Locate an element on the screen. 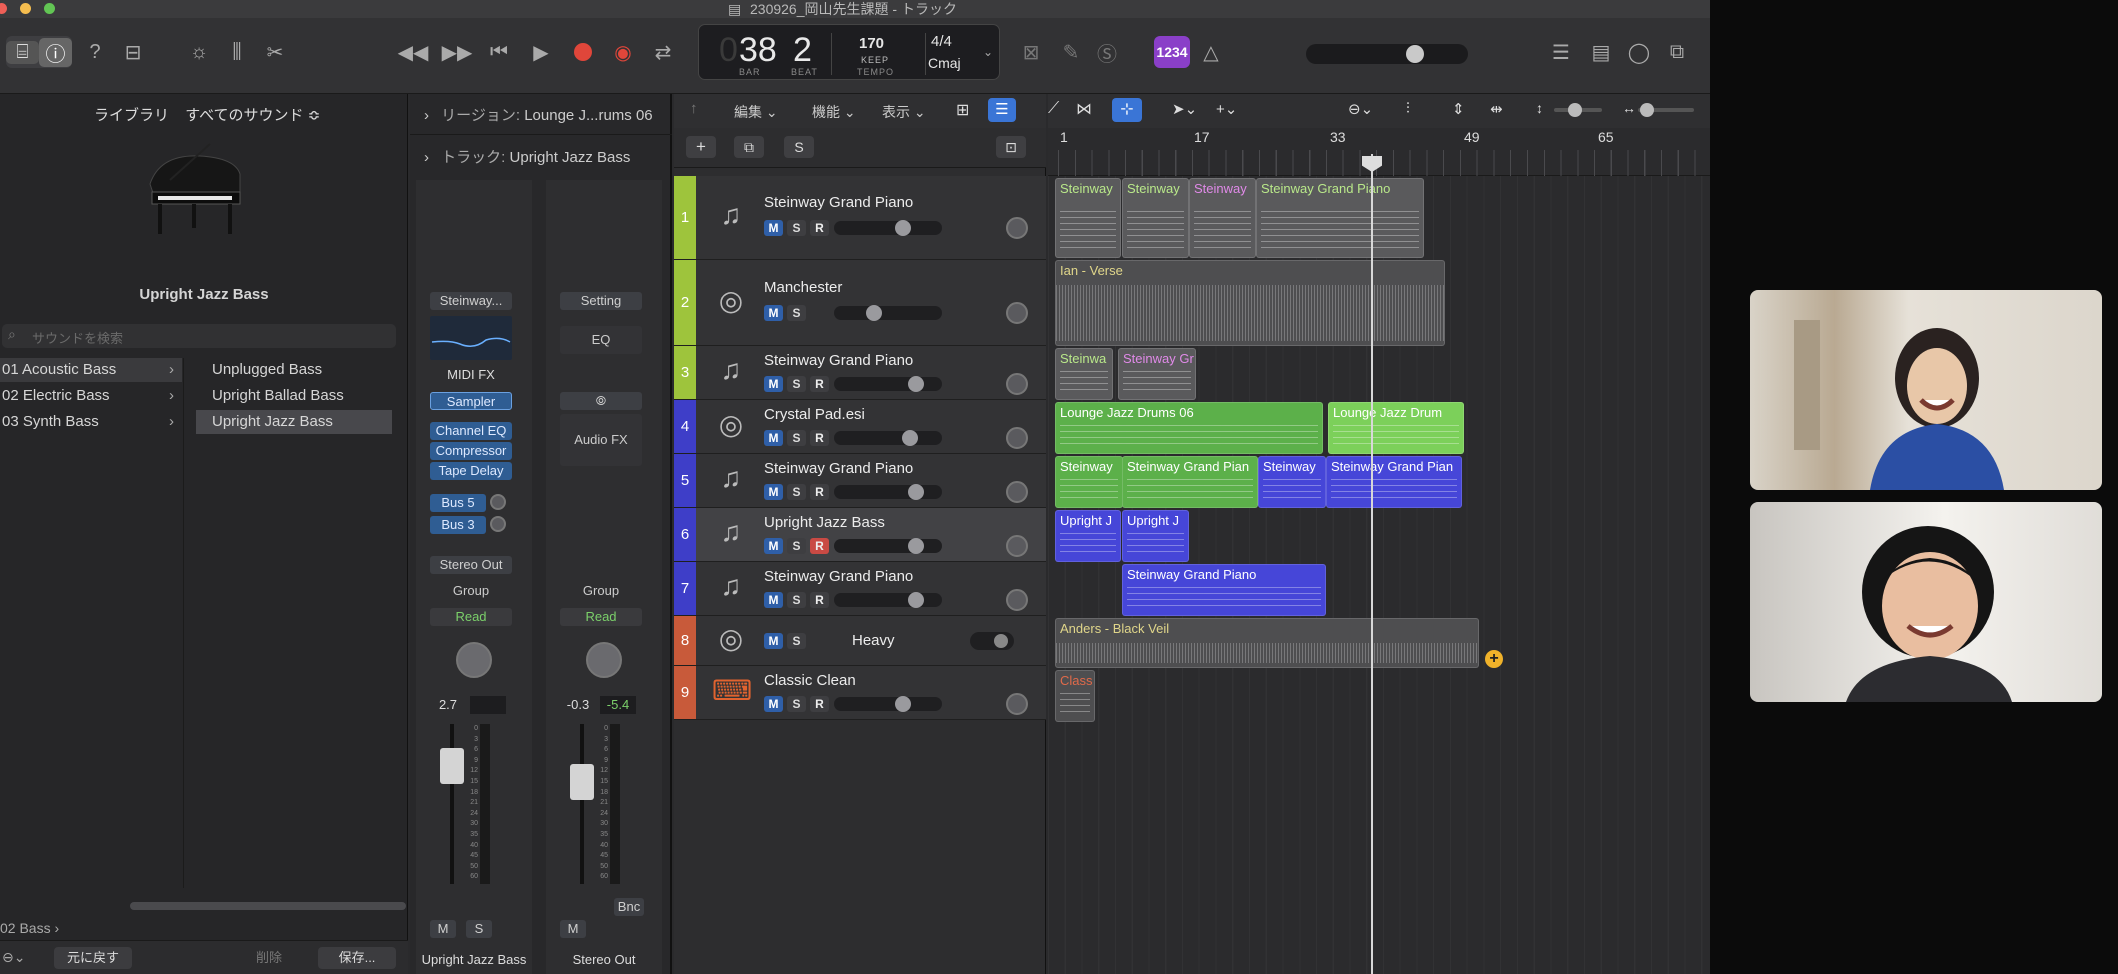 The height and width of the screenshot is (974, 2118). replace-icon: Ⓢ is located at coordinates (1107, 52).